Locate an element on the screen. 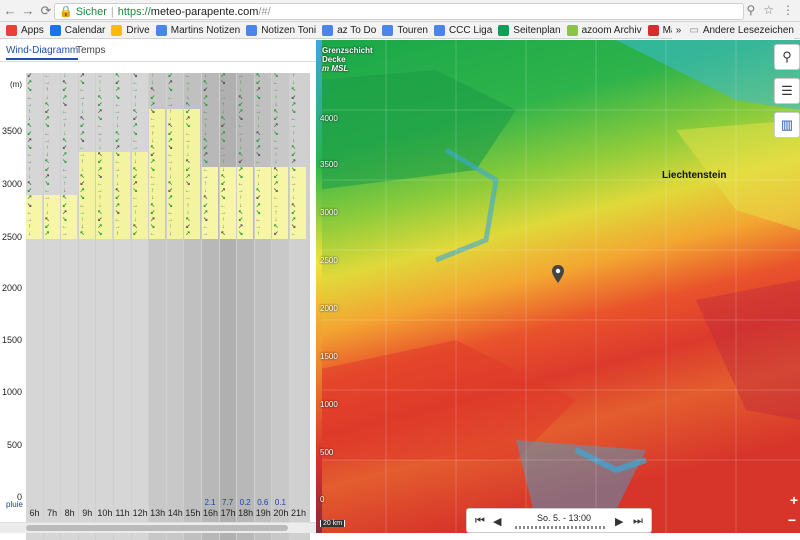  prev-icon: ◀ is located at coordinates (497, 521).